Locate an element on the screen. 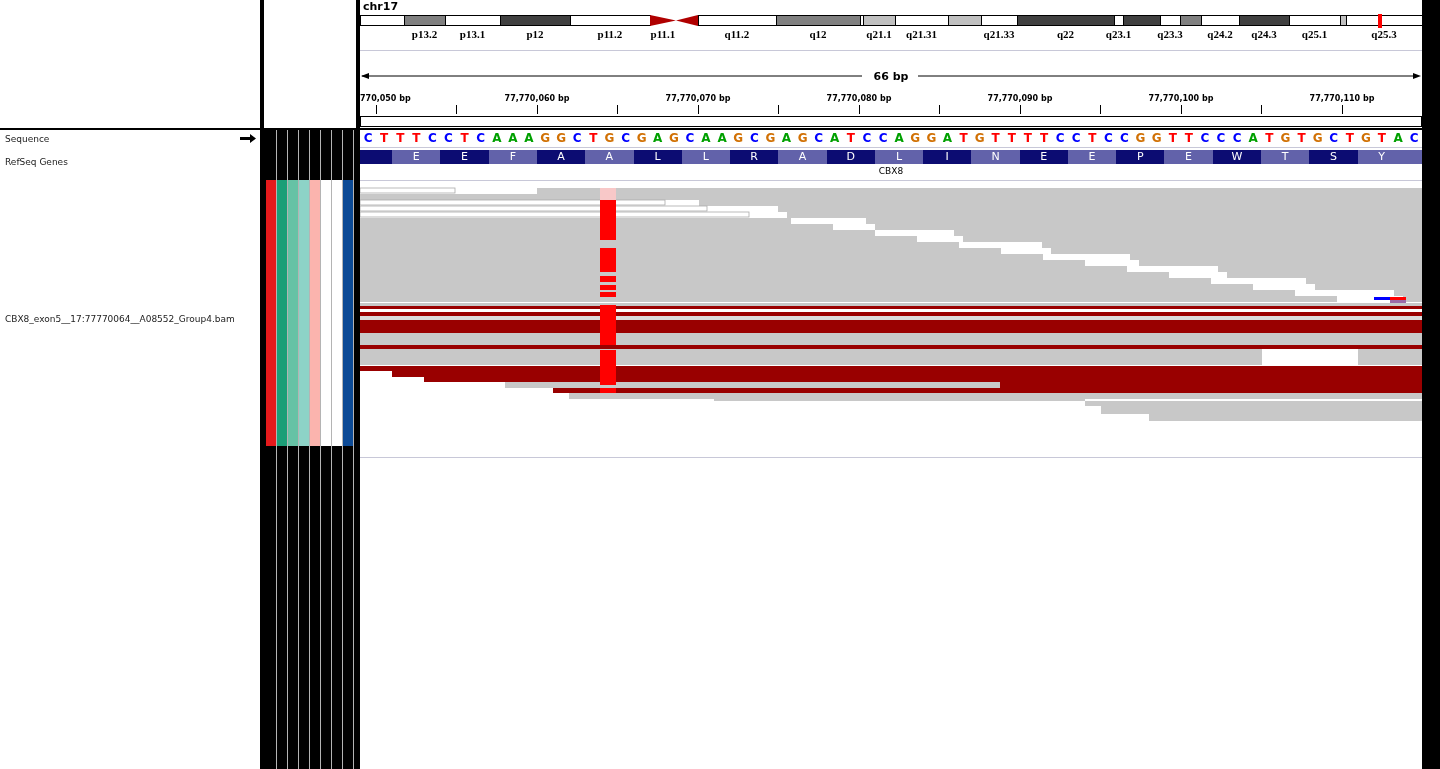 This screenshot has width=1440, height=769. track-name: Sequence is located at coordinates (27, 138).